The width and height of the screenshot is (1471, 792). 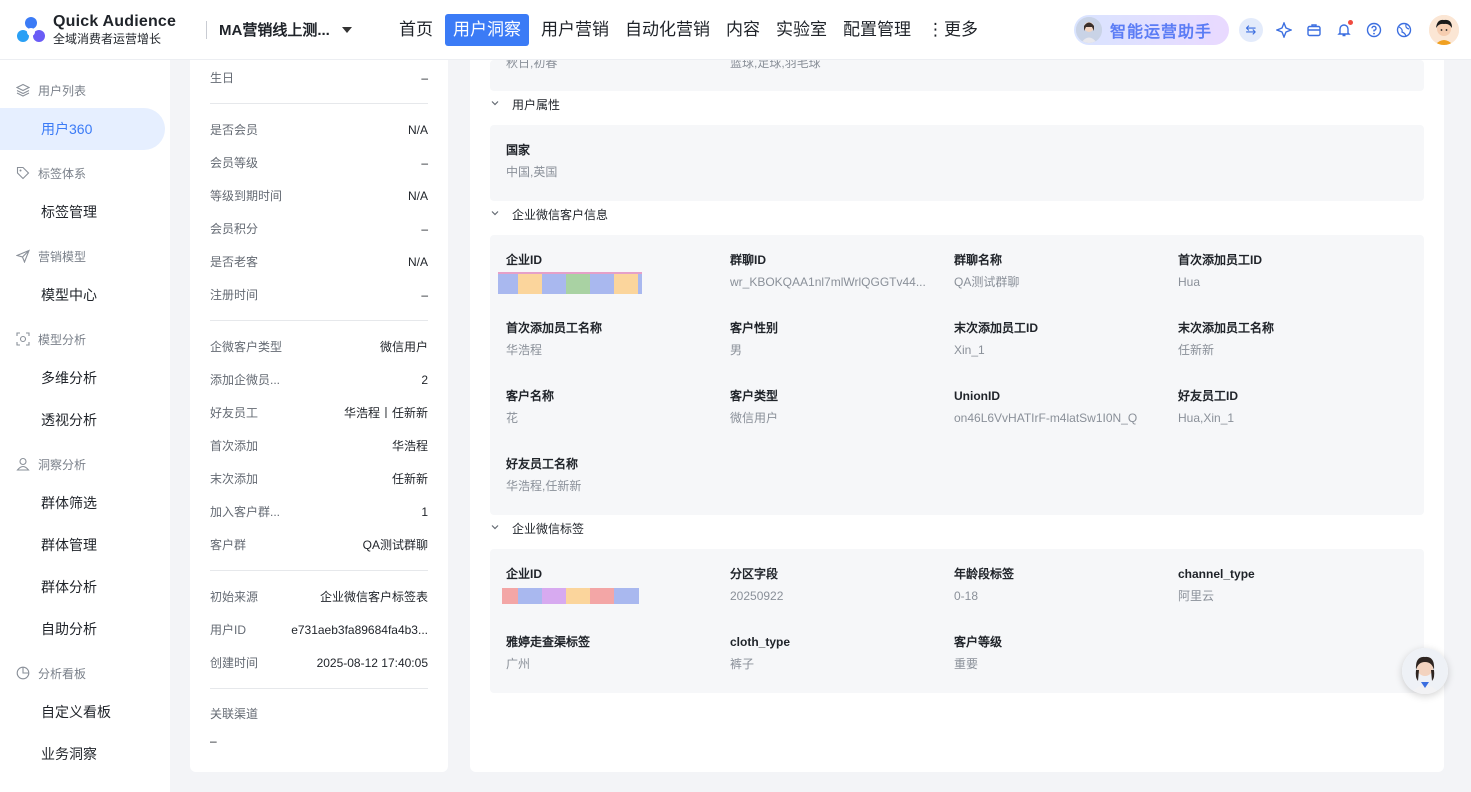 What do you see at coordinates (319, 162) in the screenshot?
I see `profile-row-member-level: 会员等级 –` at bounding box center [319, 162].